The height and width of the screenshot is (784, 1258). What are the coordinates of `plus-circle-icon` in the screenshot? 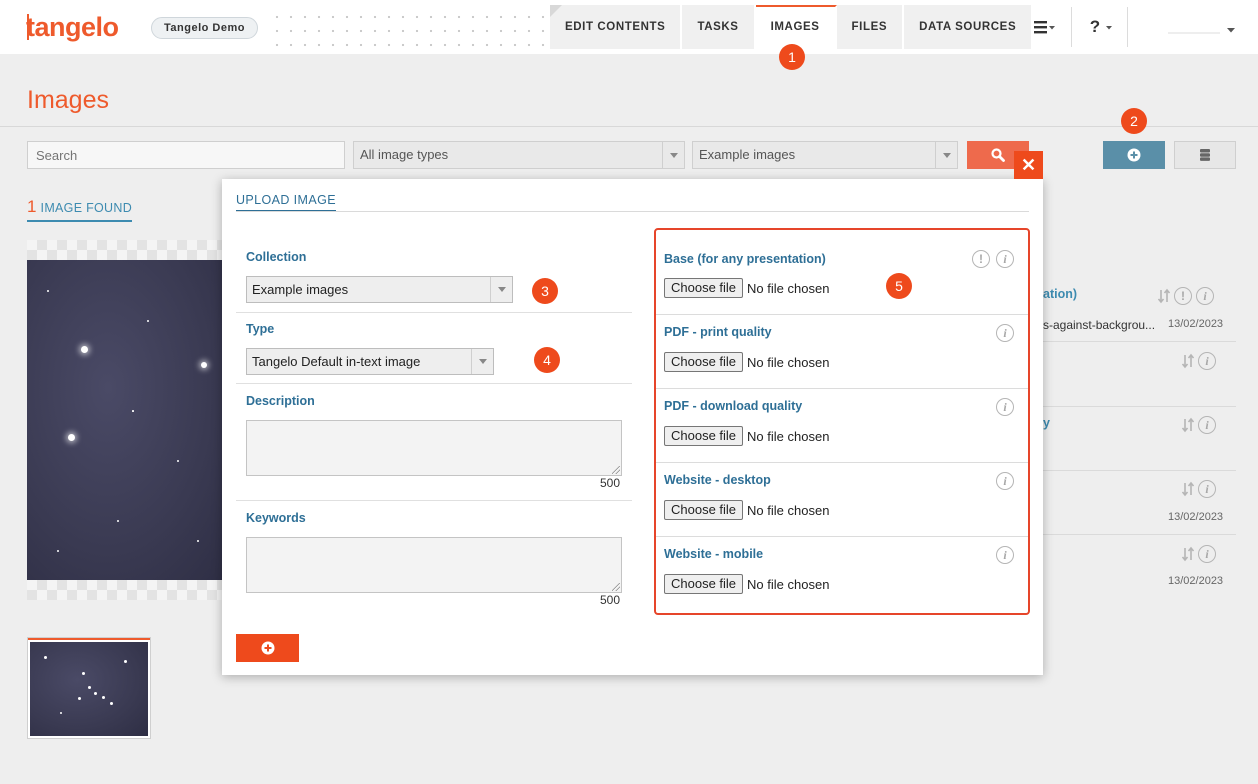 It's located at (267, 648).